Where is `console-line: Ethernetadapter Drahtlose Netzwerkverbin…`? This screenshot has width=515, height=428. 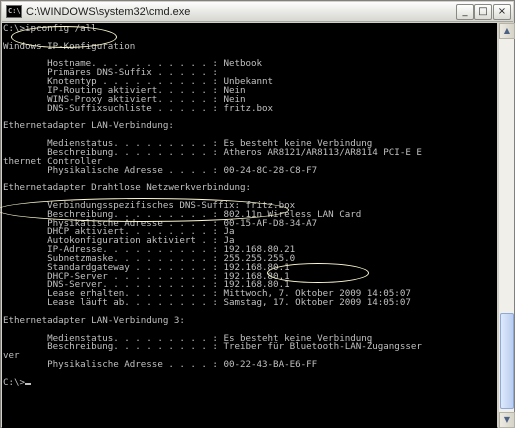
console-line: Ethernetadapter Drahtlose Netzwerkverbin… is located at coordinates (127, 188).